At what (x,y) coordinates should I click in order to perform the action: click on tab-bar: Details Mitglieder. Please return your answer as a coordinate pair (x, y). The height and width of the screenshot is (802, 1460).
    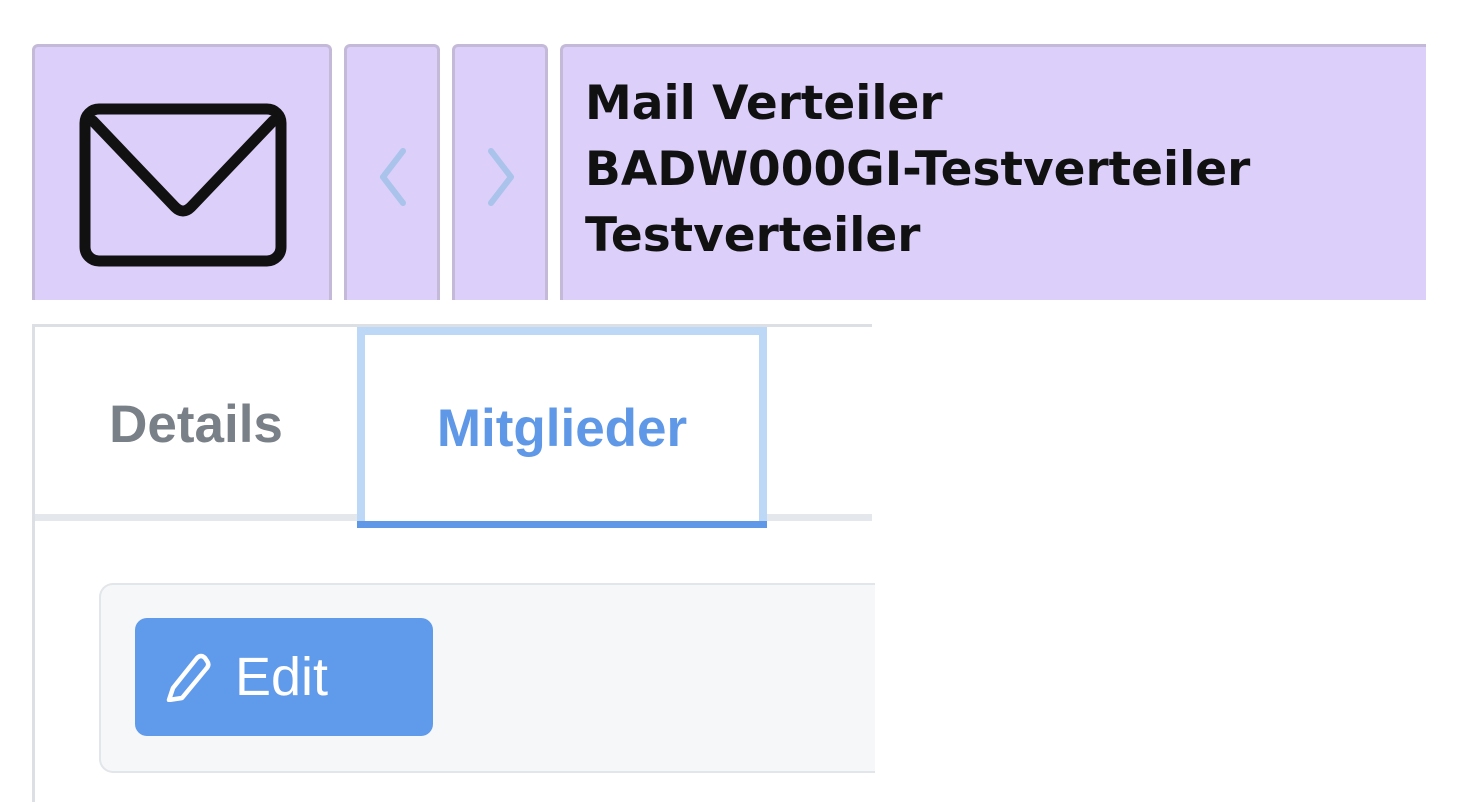
    Looking at the image, I should click on (453, 427).